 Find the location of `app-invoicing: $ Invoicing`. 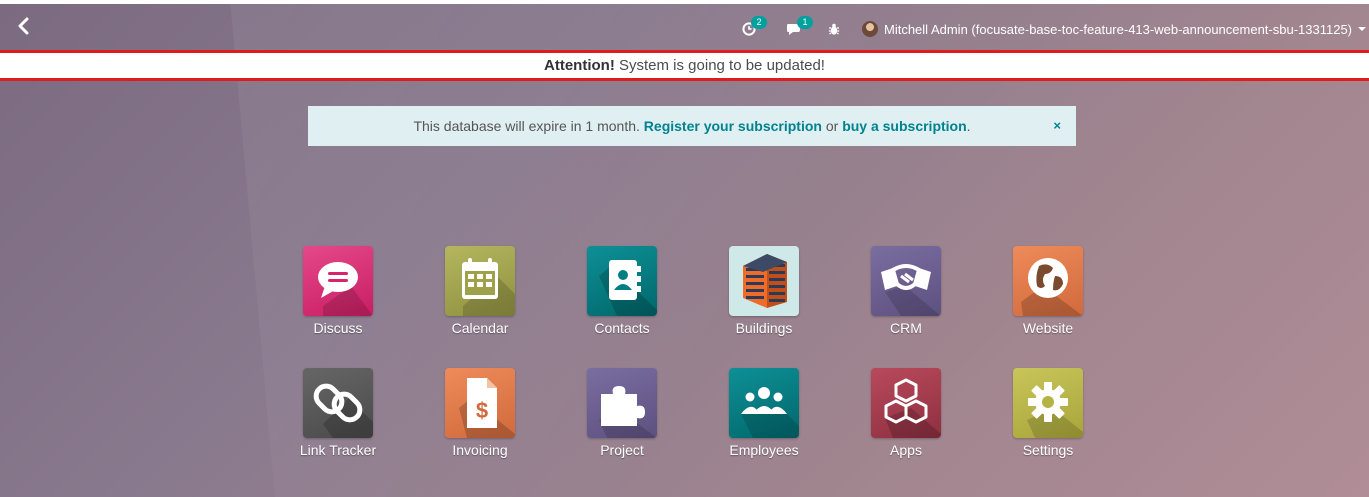

app-invoicing: $ Invoicing is located at coordinates (480, 413).